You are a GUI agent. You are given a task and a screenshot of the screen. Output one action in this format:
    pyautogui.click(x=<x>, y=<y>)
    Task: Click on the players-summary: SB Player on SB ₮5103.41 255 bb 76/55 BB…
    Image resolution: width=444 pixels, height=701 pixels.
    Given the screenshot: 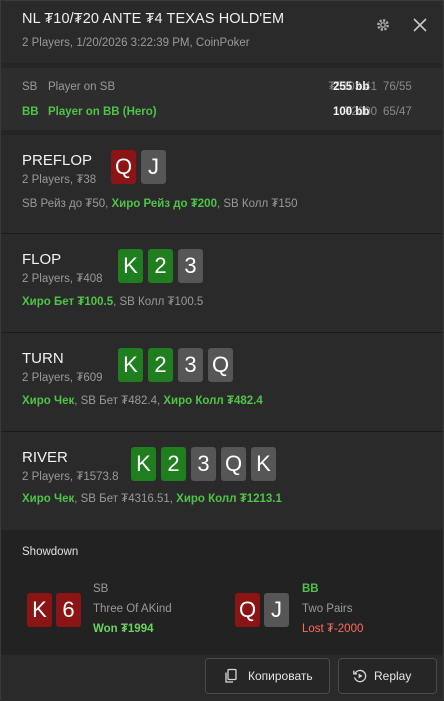 What is the action you would take?
    pyautogui.click(x=222, y=99)
    